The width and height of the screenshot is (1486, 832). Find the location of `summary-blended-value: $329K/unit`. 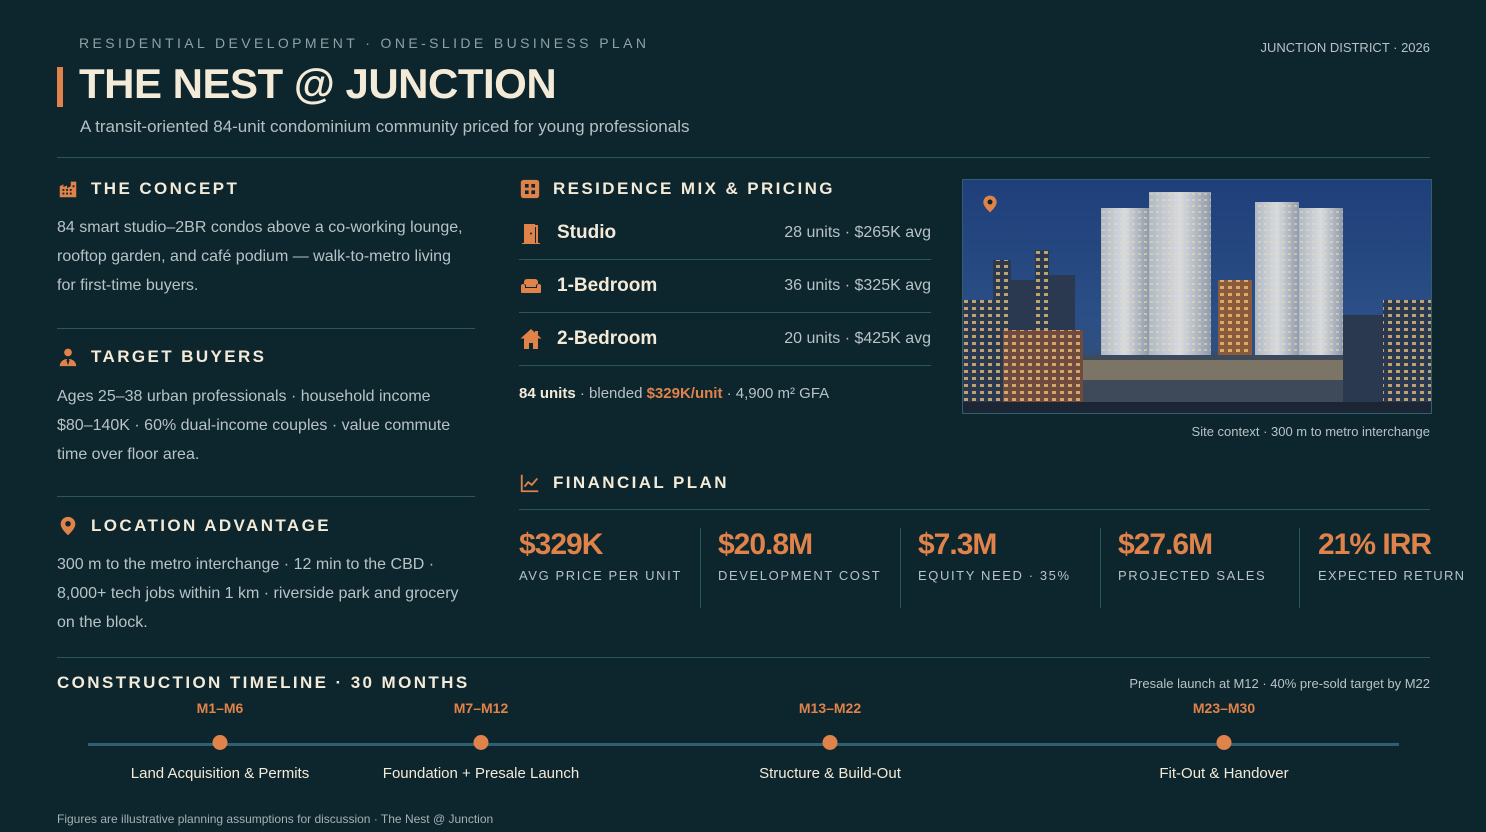

summary-blended-value: $329K/unit is located at coordinates (684, 393).